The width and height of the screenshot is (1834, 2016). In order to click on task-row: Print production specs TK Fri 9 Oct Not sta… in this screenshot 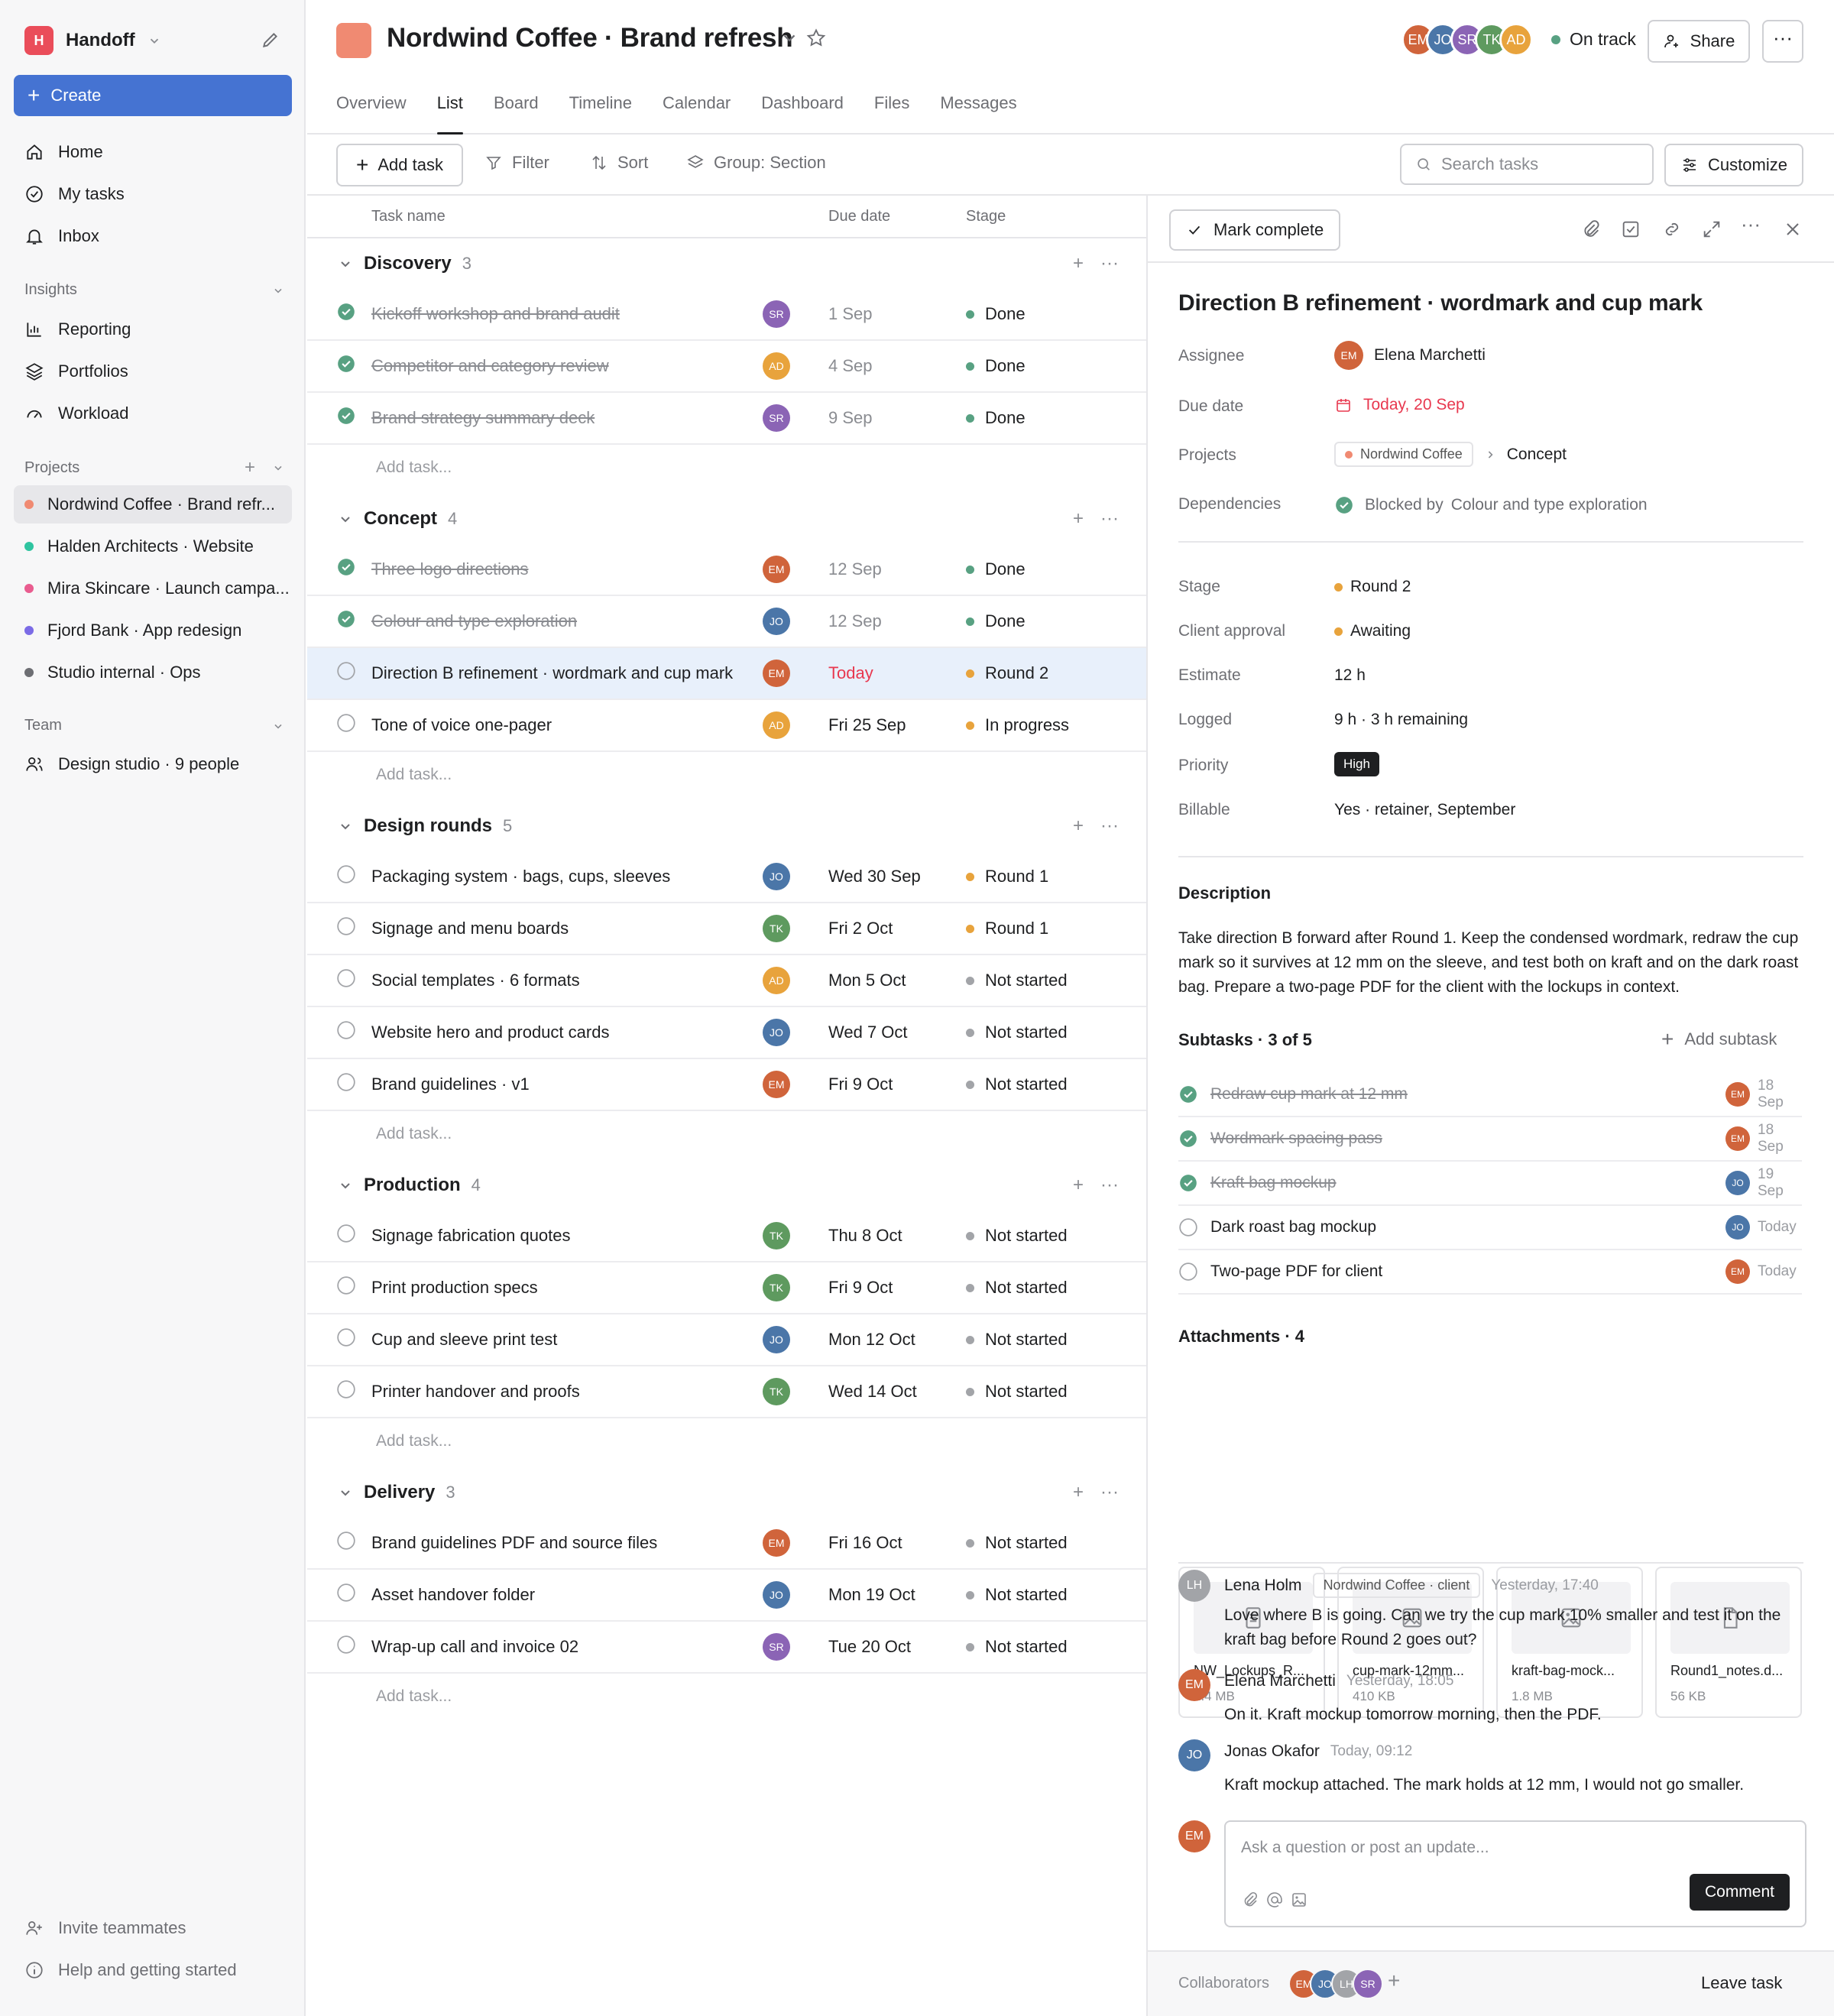, I will do `click(726, 1288)`.